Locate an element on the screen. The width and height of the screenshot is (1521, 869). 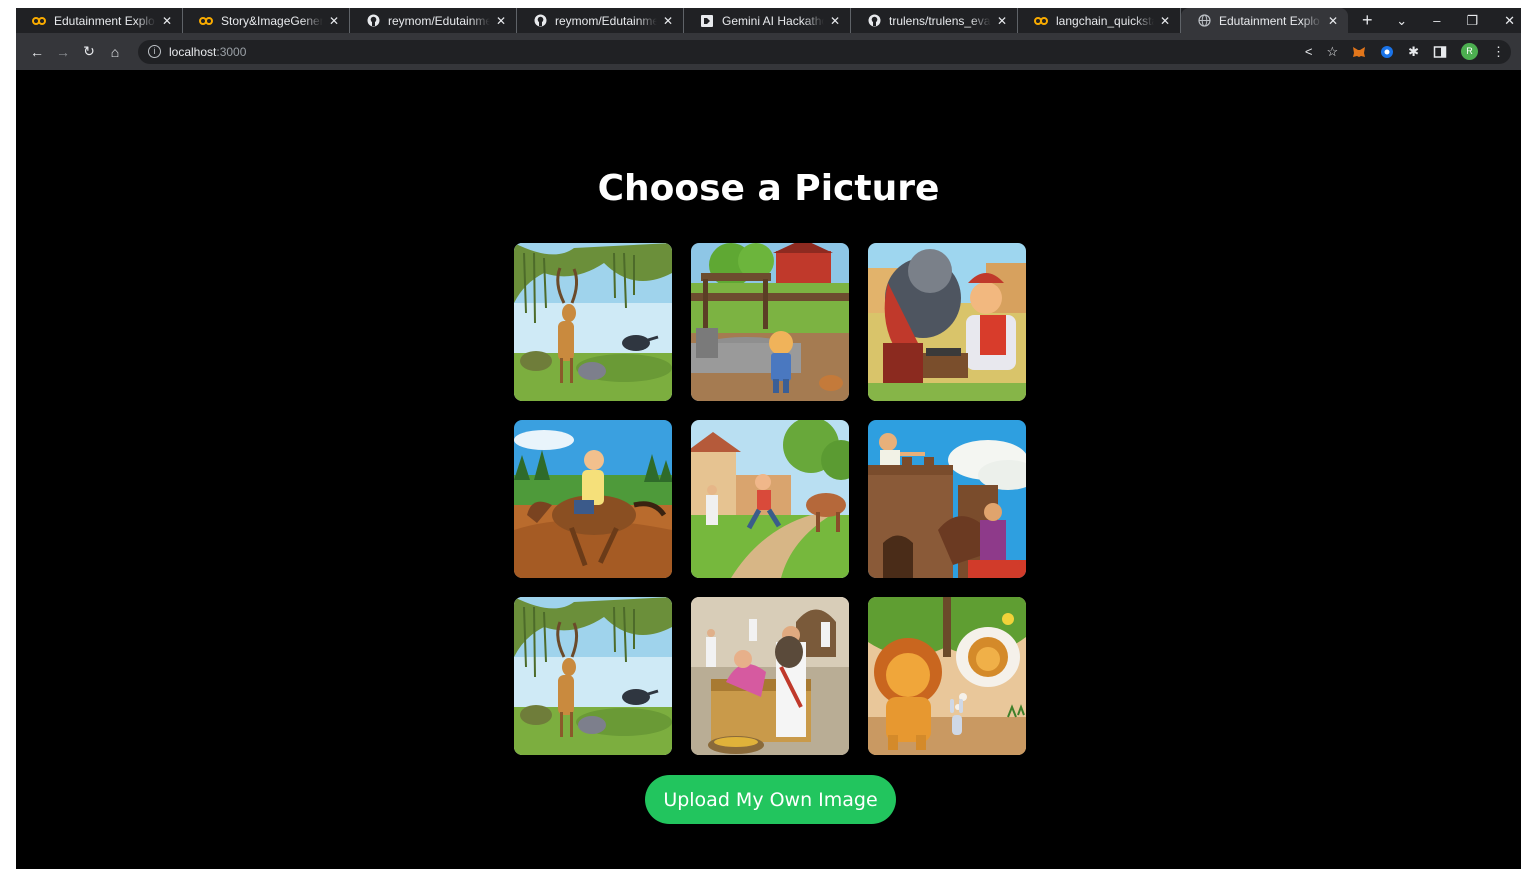
horse-rider-illustration is located at coordinates (593, 499).